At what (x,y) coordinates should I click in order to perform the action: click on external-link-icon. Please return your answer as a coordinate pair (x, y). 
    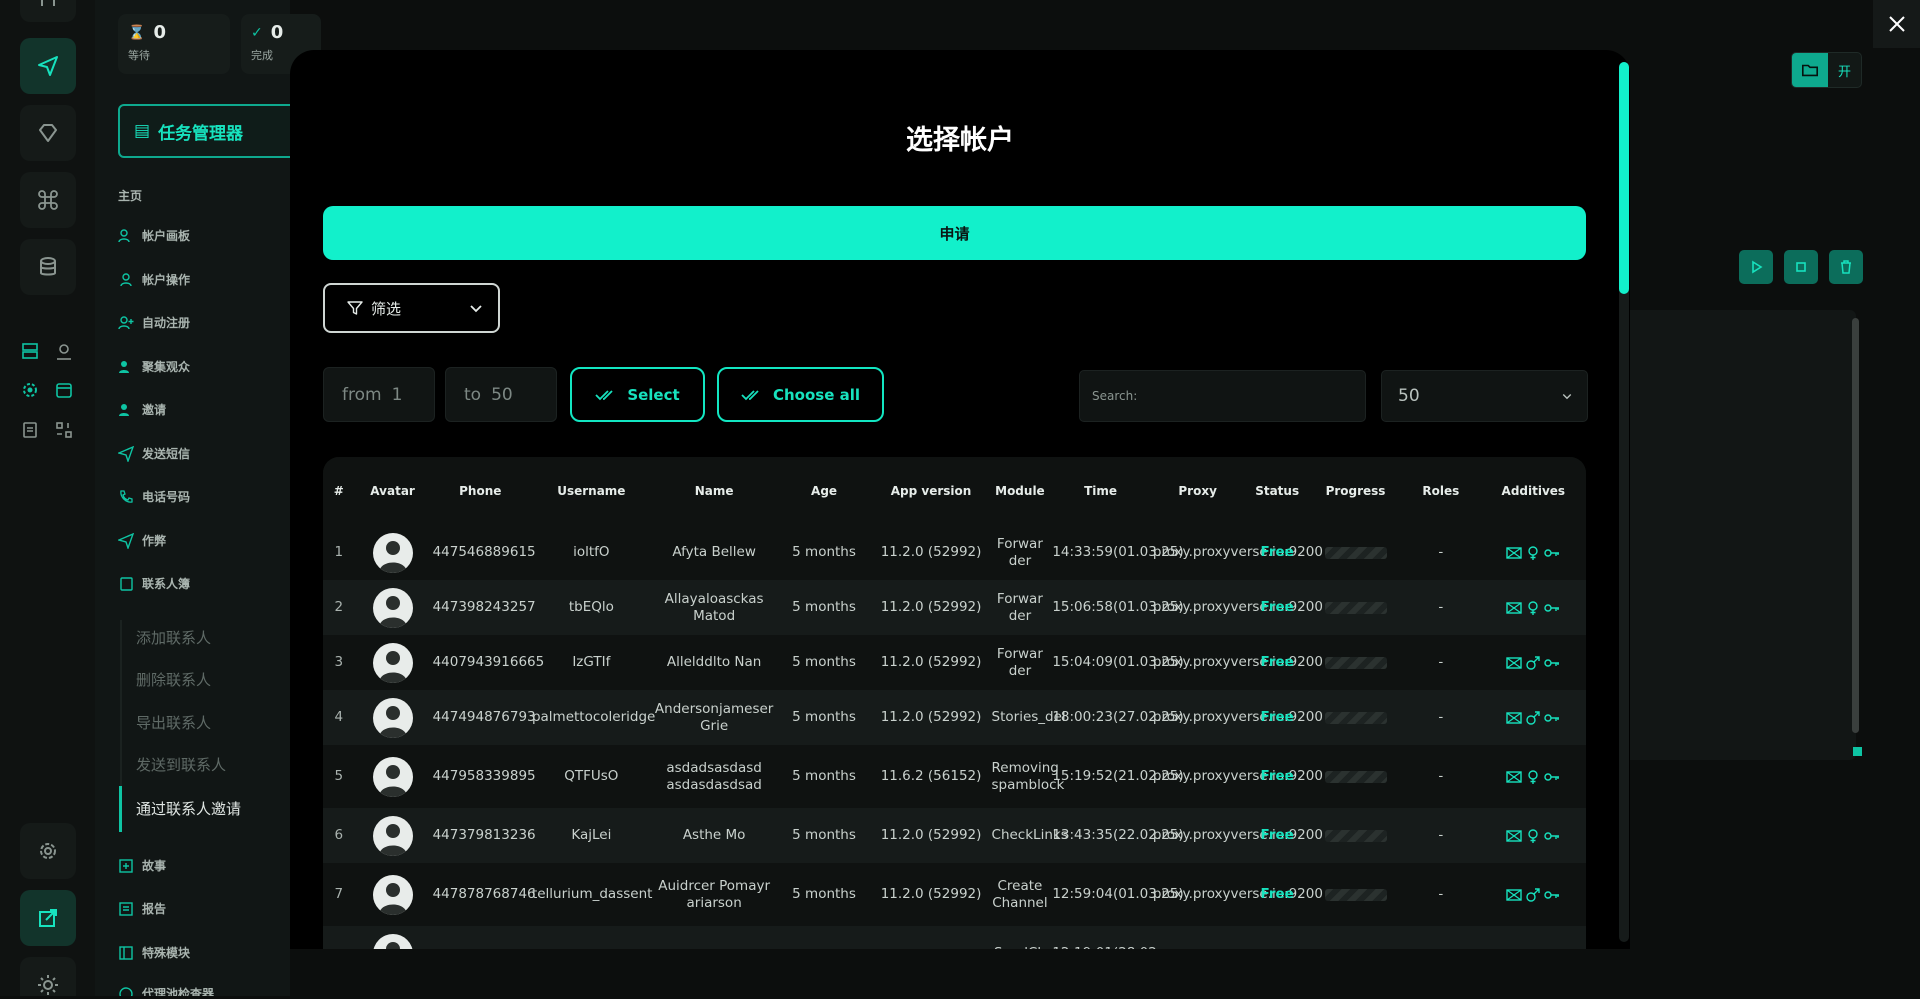
    Looking at the image, I should click on (48, 918).